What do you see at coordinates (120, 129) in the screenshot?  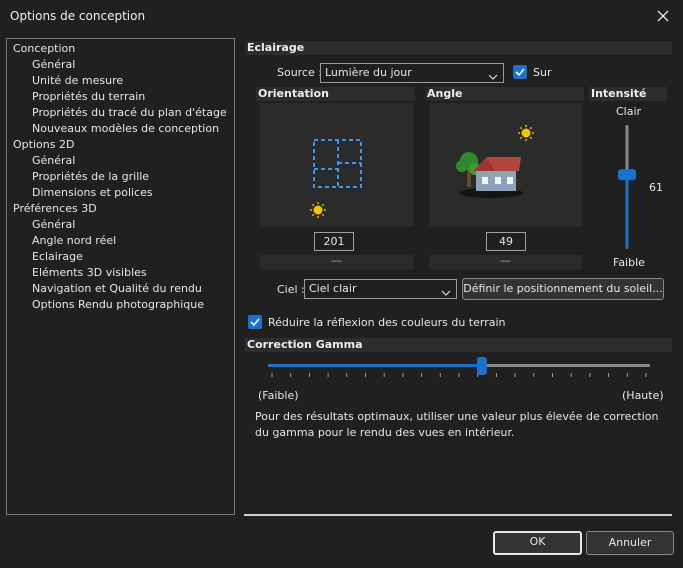 I see `tree-item: Nouveaux modèles de conception` at bounding box center [120, 129].